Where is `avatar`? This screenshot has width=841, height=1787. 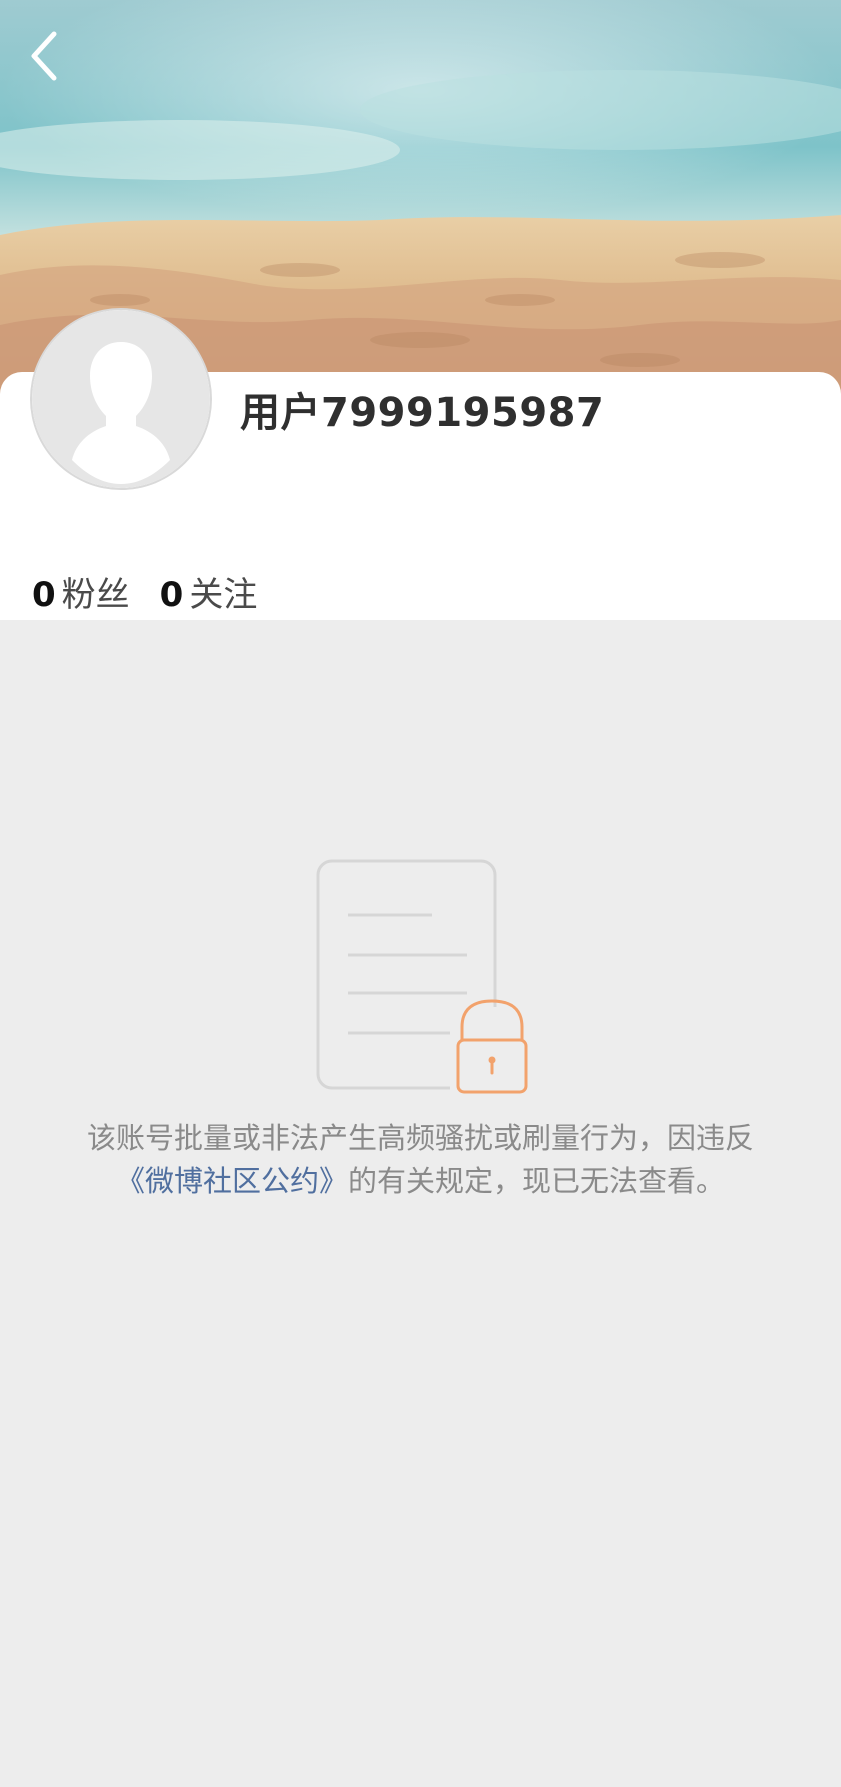 avatar is located at coordinates (121, 399).